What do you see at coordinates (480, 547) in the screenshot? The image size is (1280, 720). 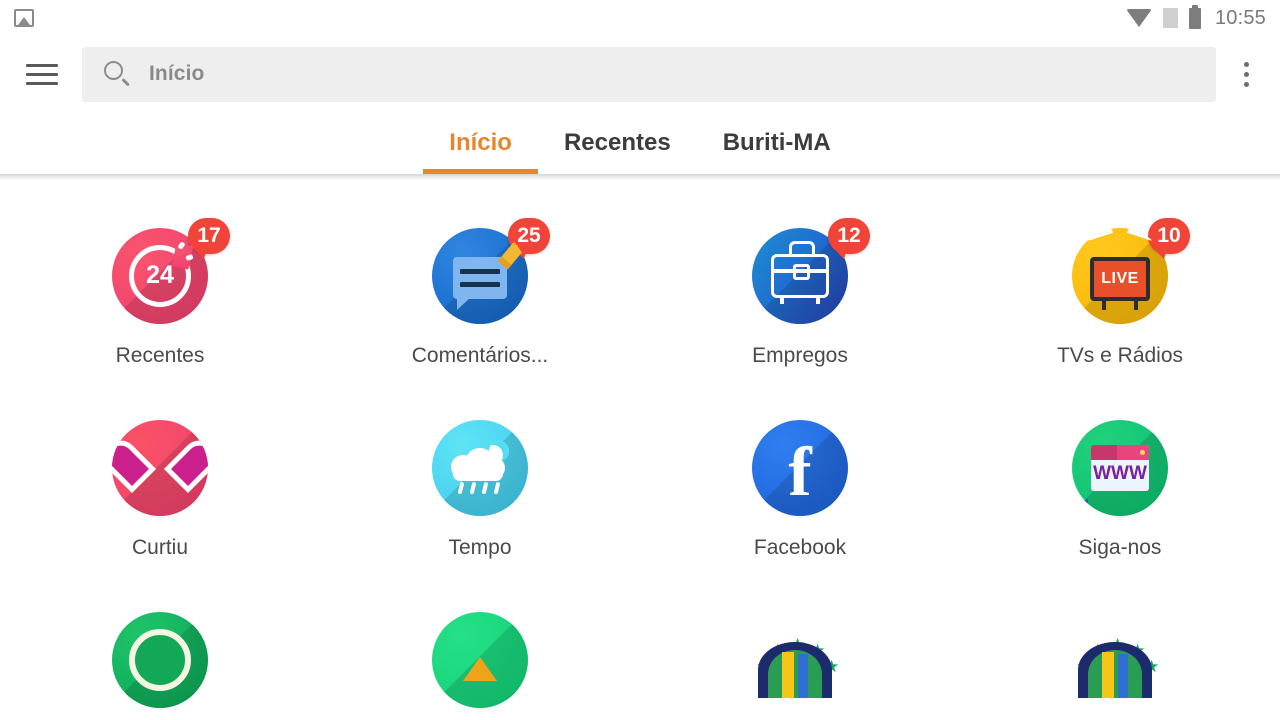 I see `grid-item-label: Tempo` at bounding box center [480, 547].